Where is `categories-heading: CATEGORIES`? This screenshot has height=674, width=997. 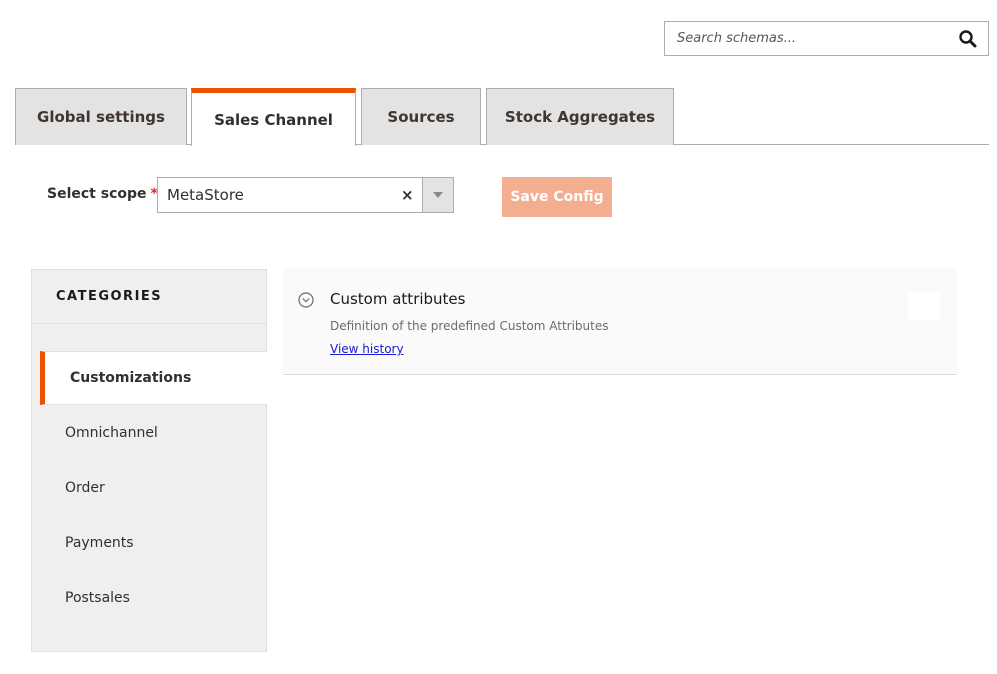
categories-heading: CATEGORIES is located at coordinates (149, 297).